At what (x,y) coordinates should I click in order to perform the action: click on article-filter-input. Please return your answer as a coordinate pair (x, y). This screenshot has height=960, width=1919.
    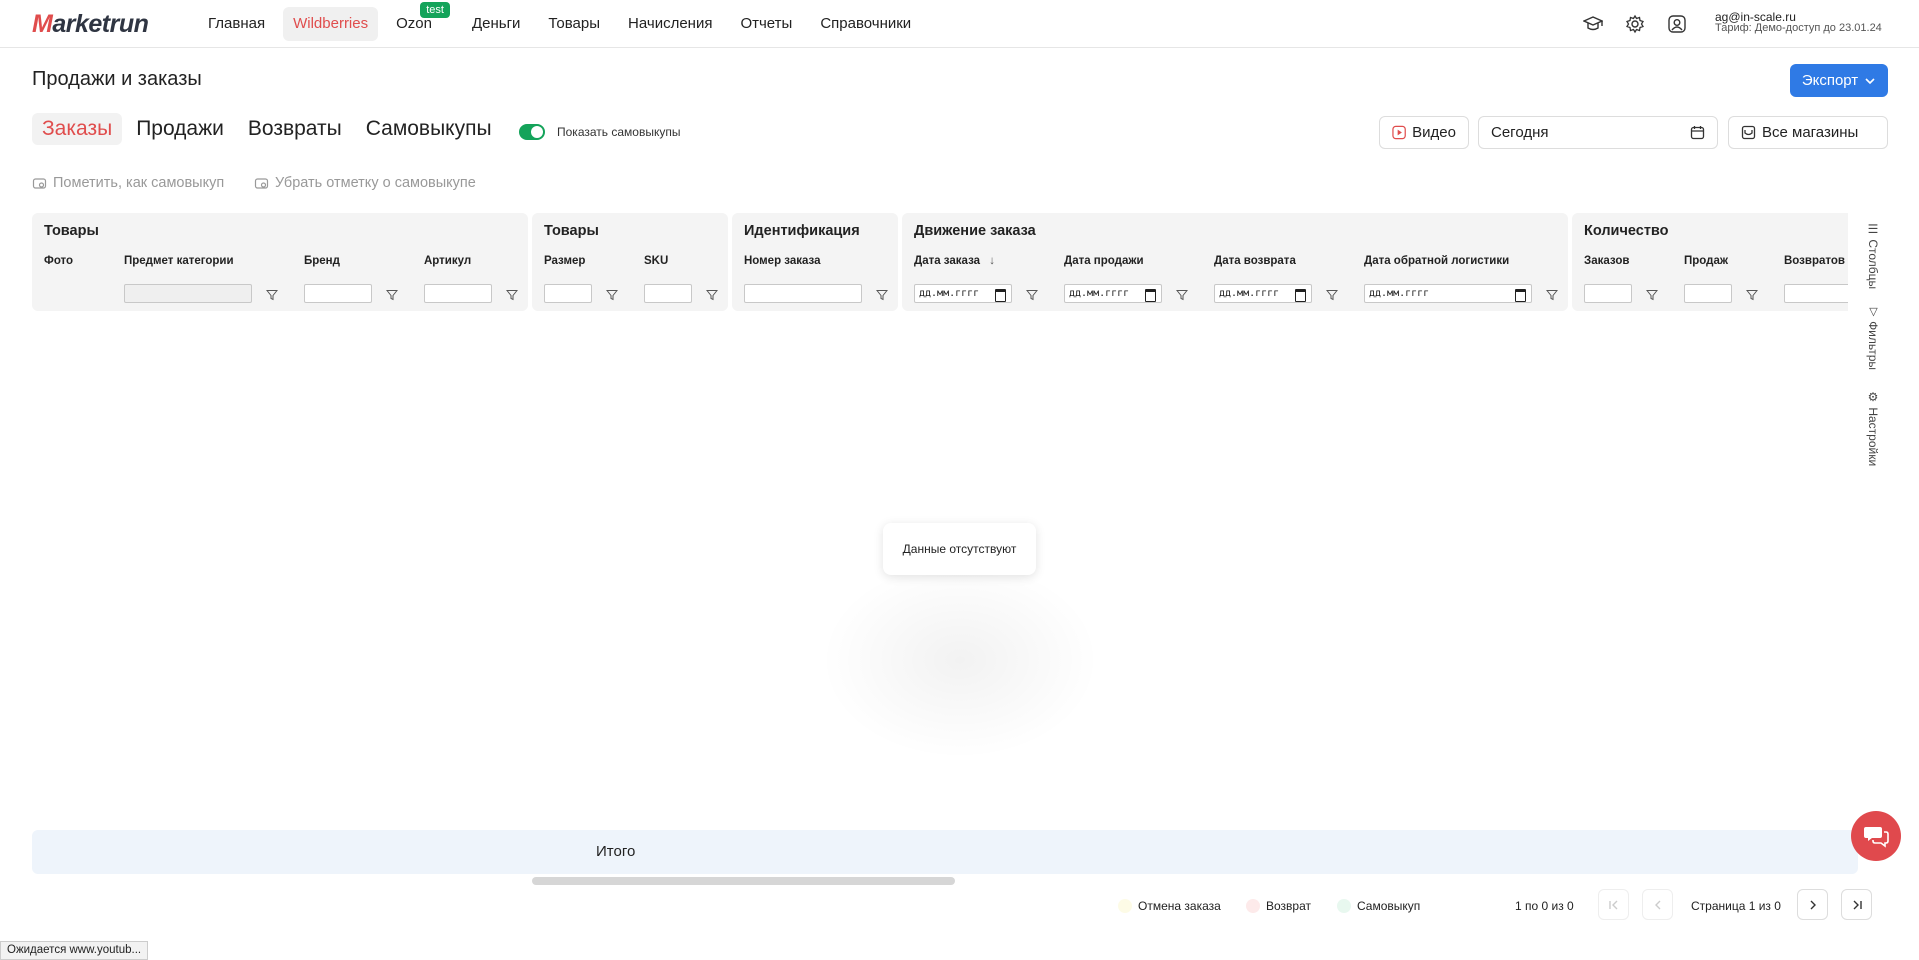
    Looking at the image, I should click on (458, 293).